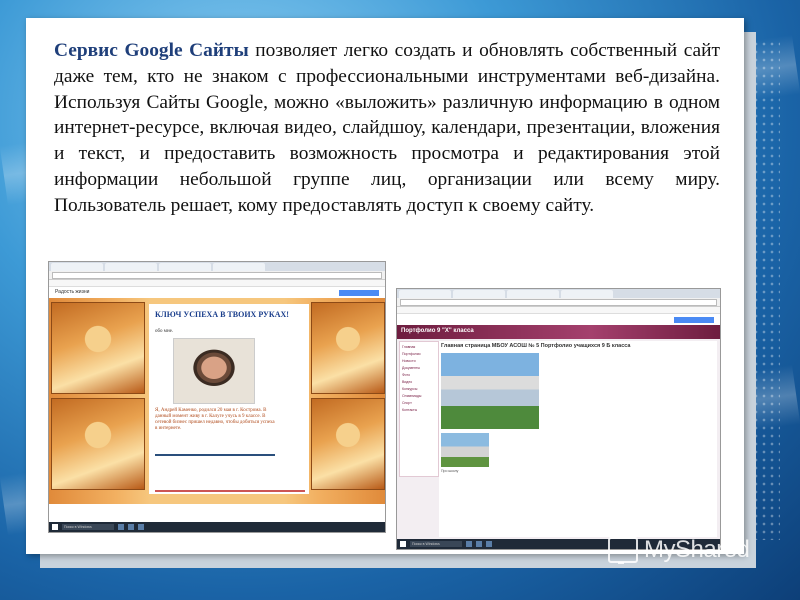 This screenshot has width=800, height=600. I want to click on nav-item: Видео, so click(419, 382).